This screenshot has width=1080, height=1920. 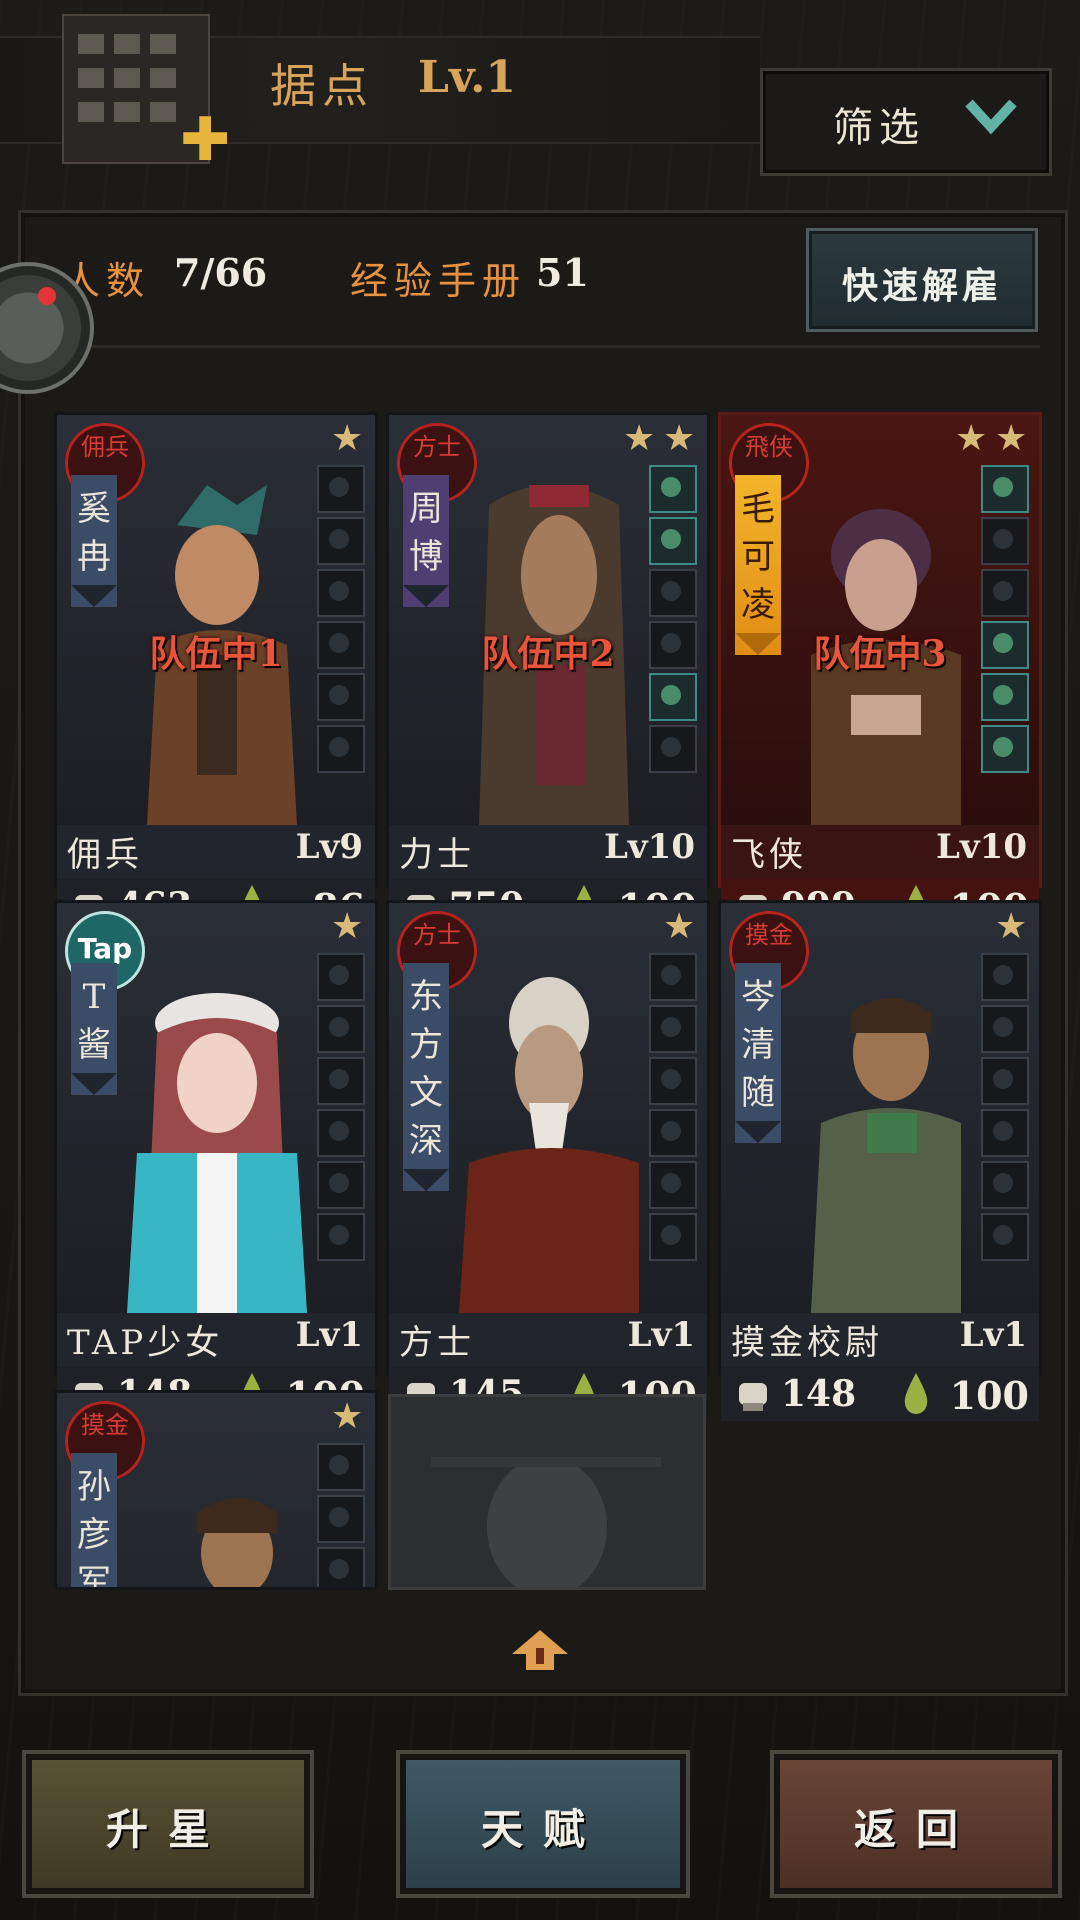 What do you see at coordinates (322, 86) in the screenshot?
I see `base-title: 据点` at bounding box center [322, 86].